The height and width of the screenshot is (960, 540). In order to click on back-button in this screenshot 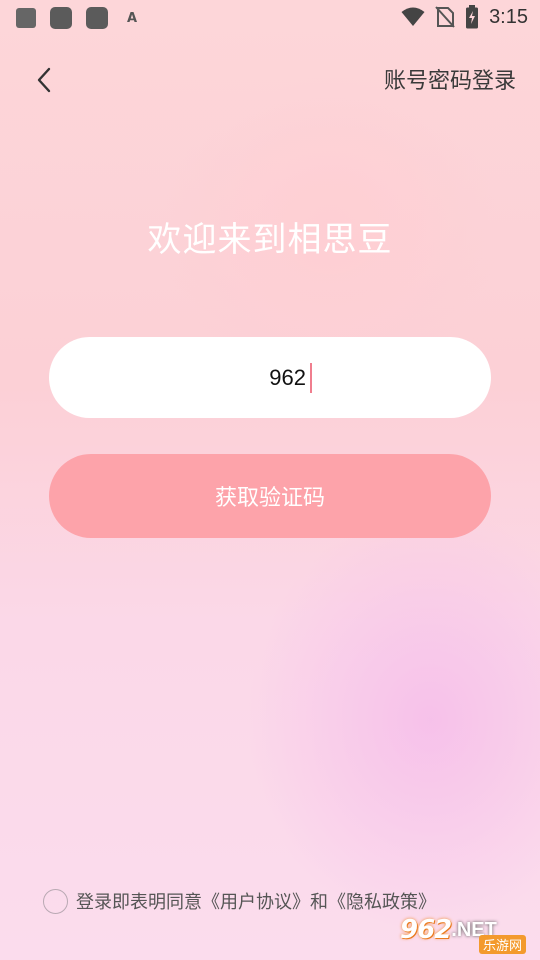, I will do `click(44, 80)`.